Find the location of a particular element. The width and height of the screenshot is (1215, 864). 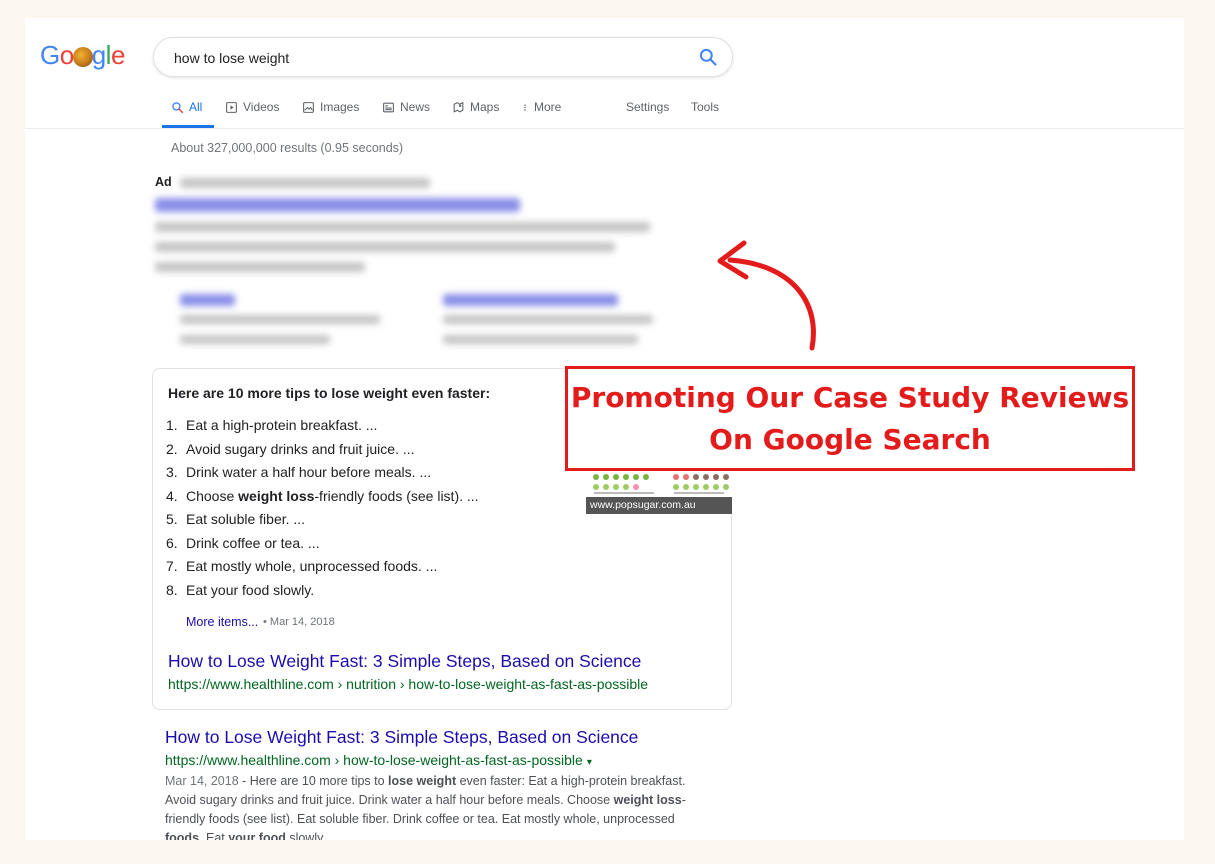

video-icon is located at coordinates (231, 107).